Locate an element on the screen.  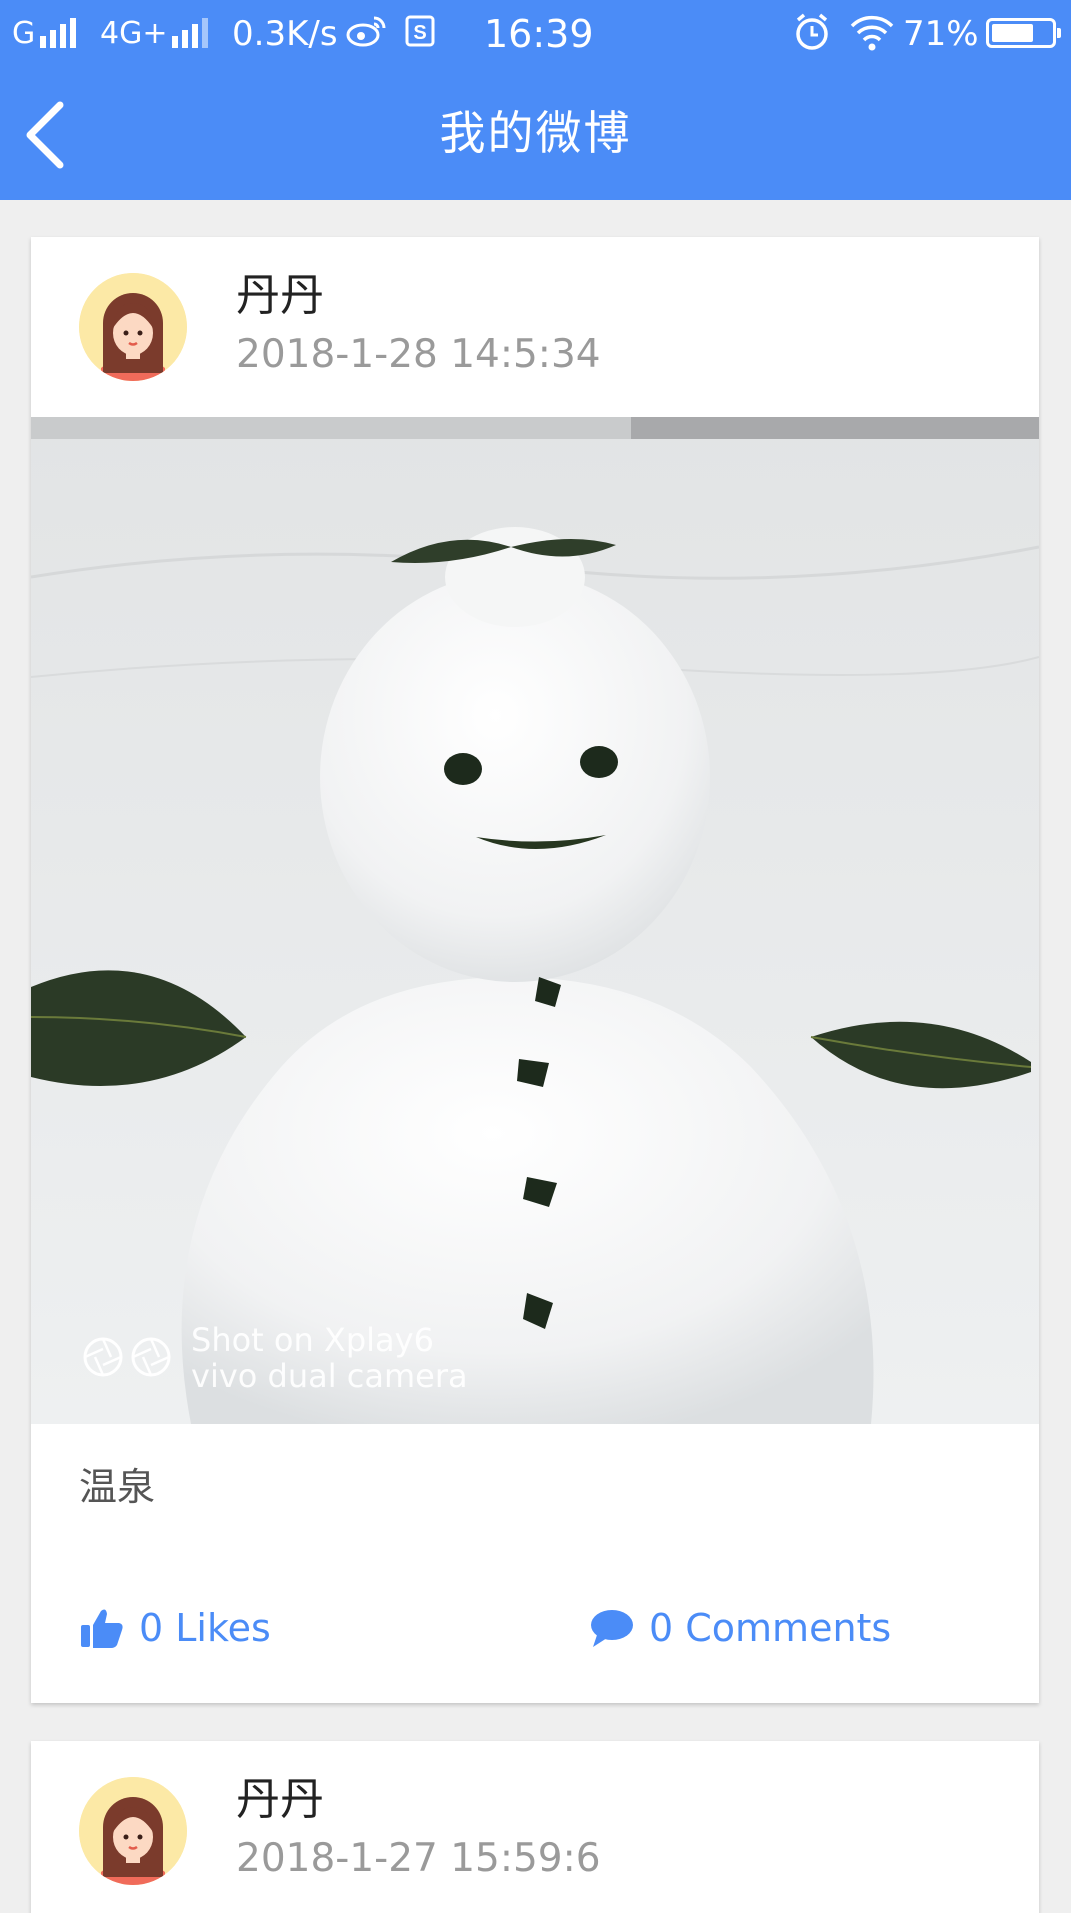
header: G 4G+ 0.3K/s S 16:39 71% 我的微博 is located at coordinates (535, 100).